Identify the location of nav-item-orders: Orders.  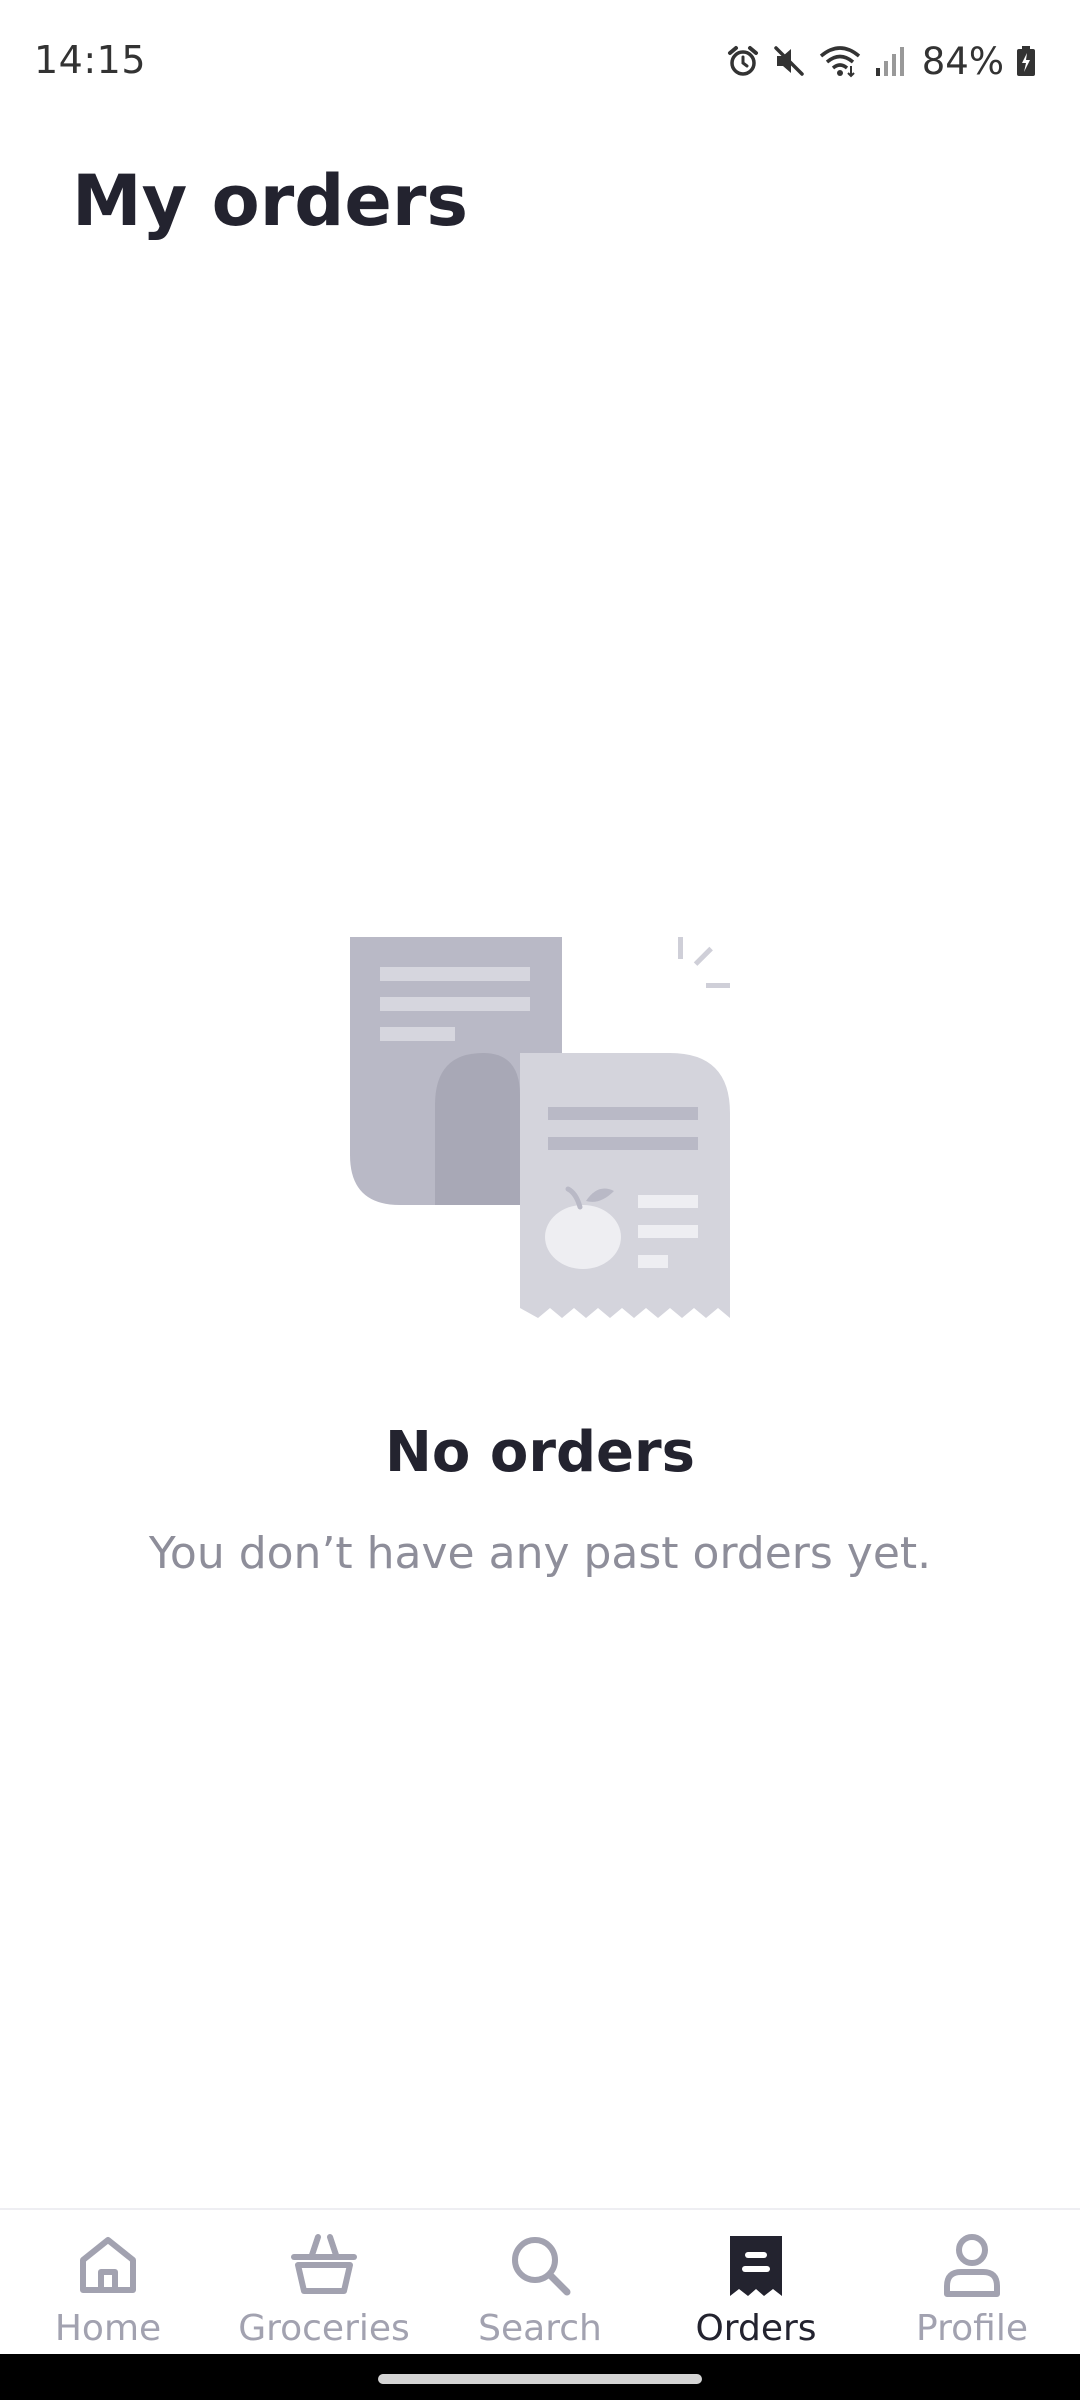
(756, 2283).